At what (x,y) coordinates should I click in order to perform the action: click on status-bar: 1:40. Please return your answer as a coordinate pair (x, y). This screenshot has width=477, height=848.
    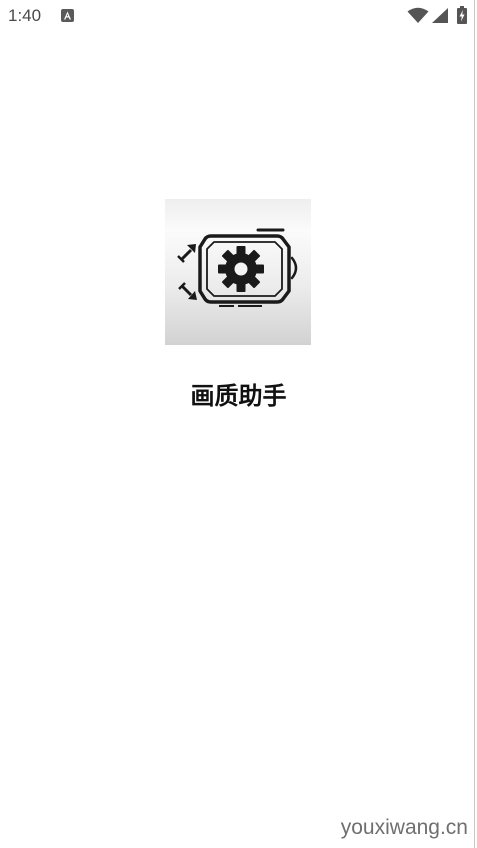
    Looking at the image, I should click on (237, 16).